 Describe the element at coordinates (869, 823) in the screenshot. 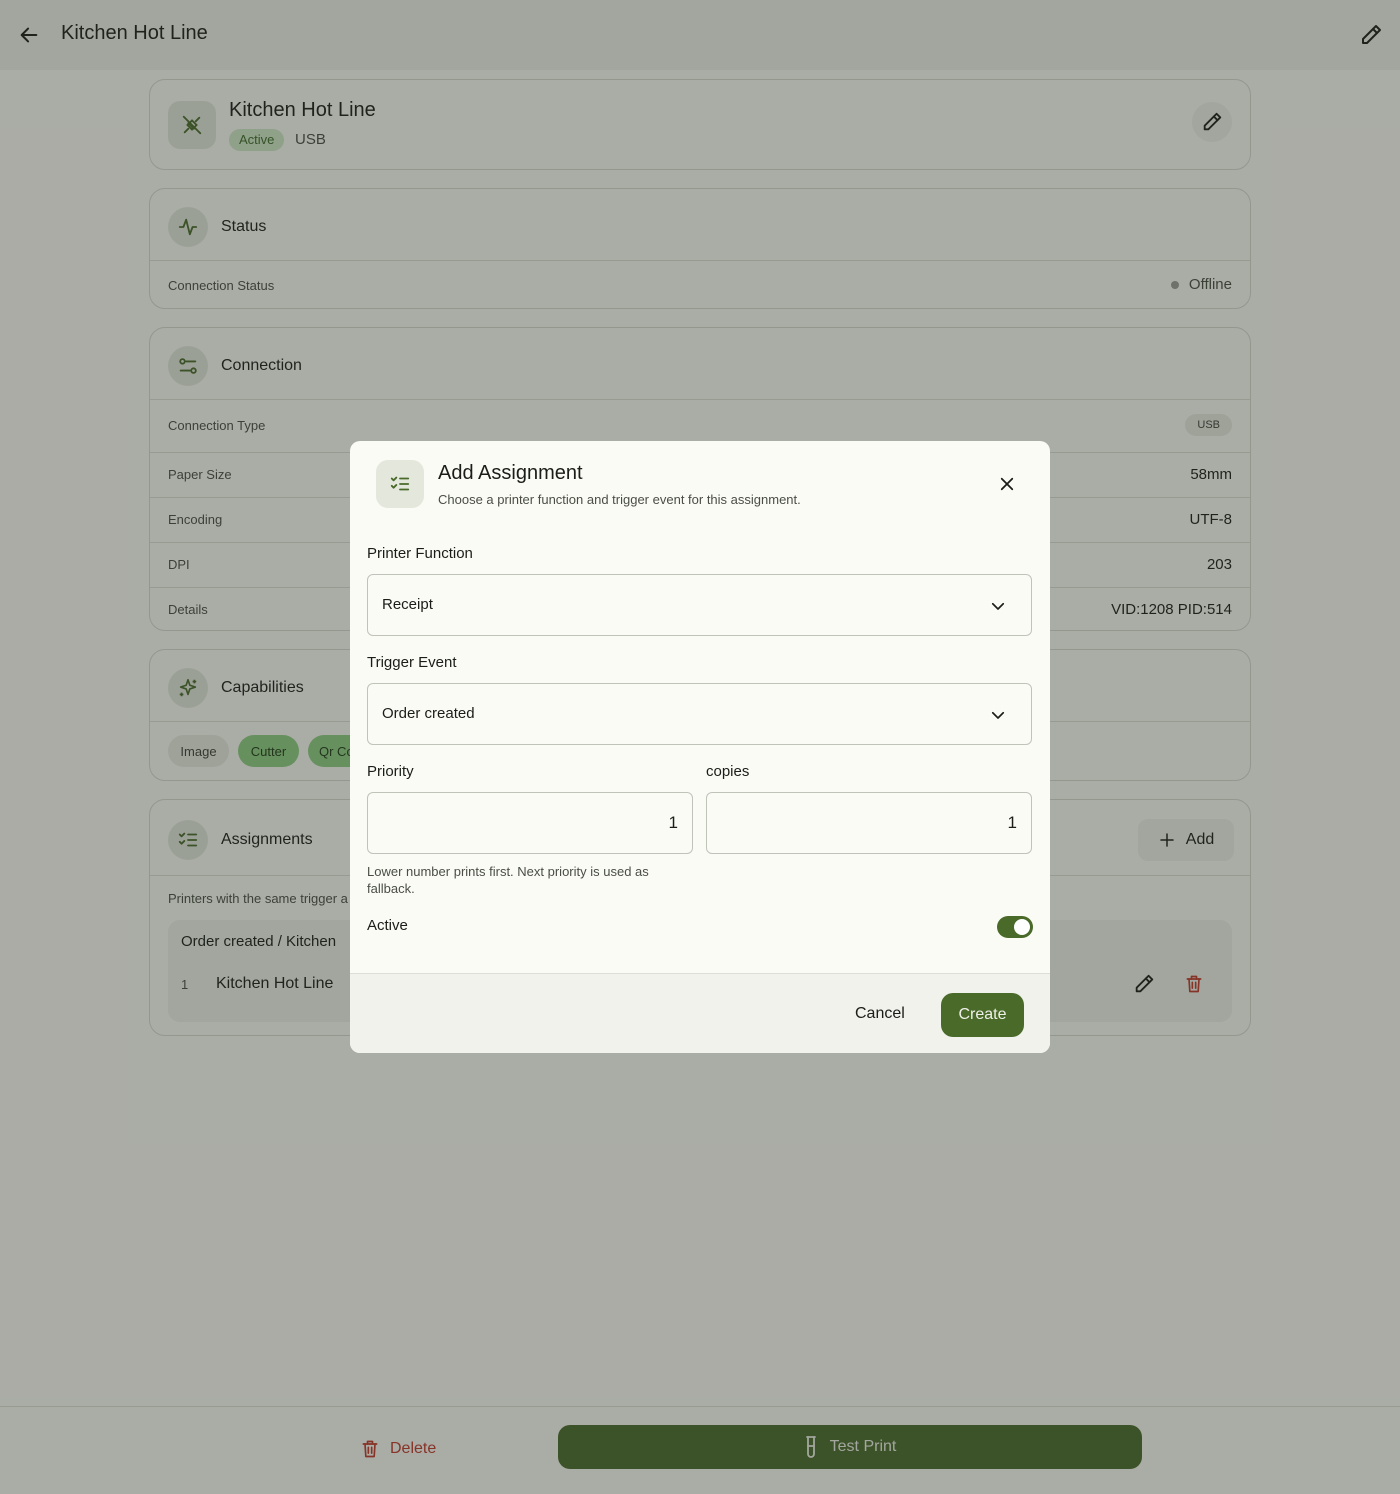

I see `copies-input: 1` at that location.